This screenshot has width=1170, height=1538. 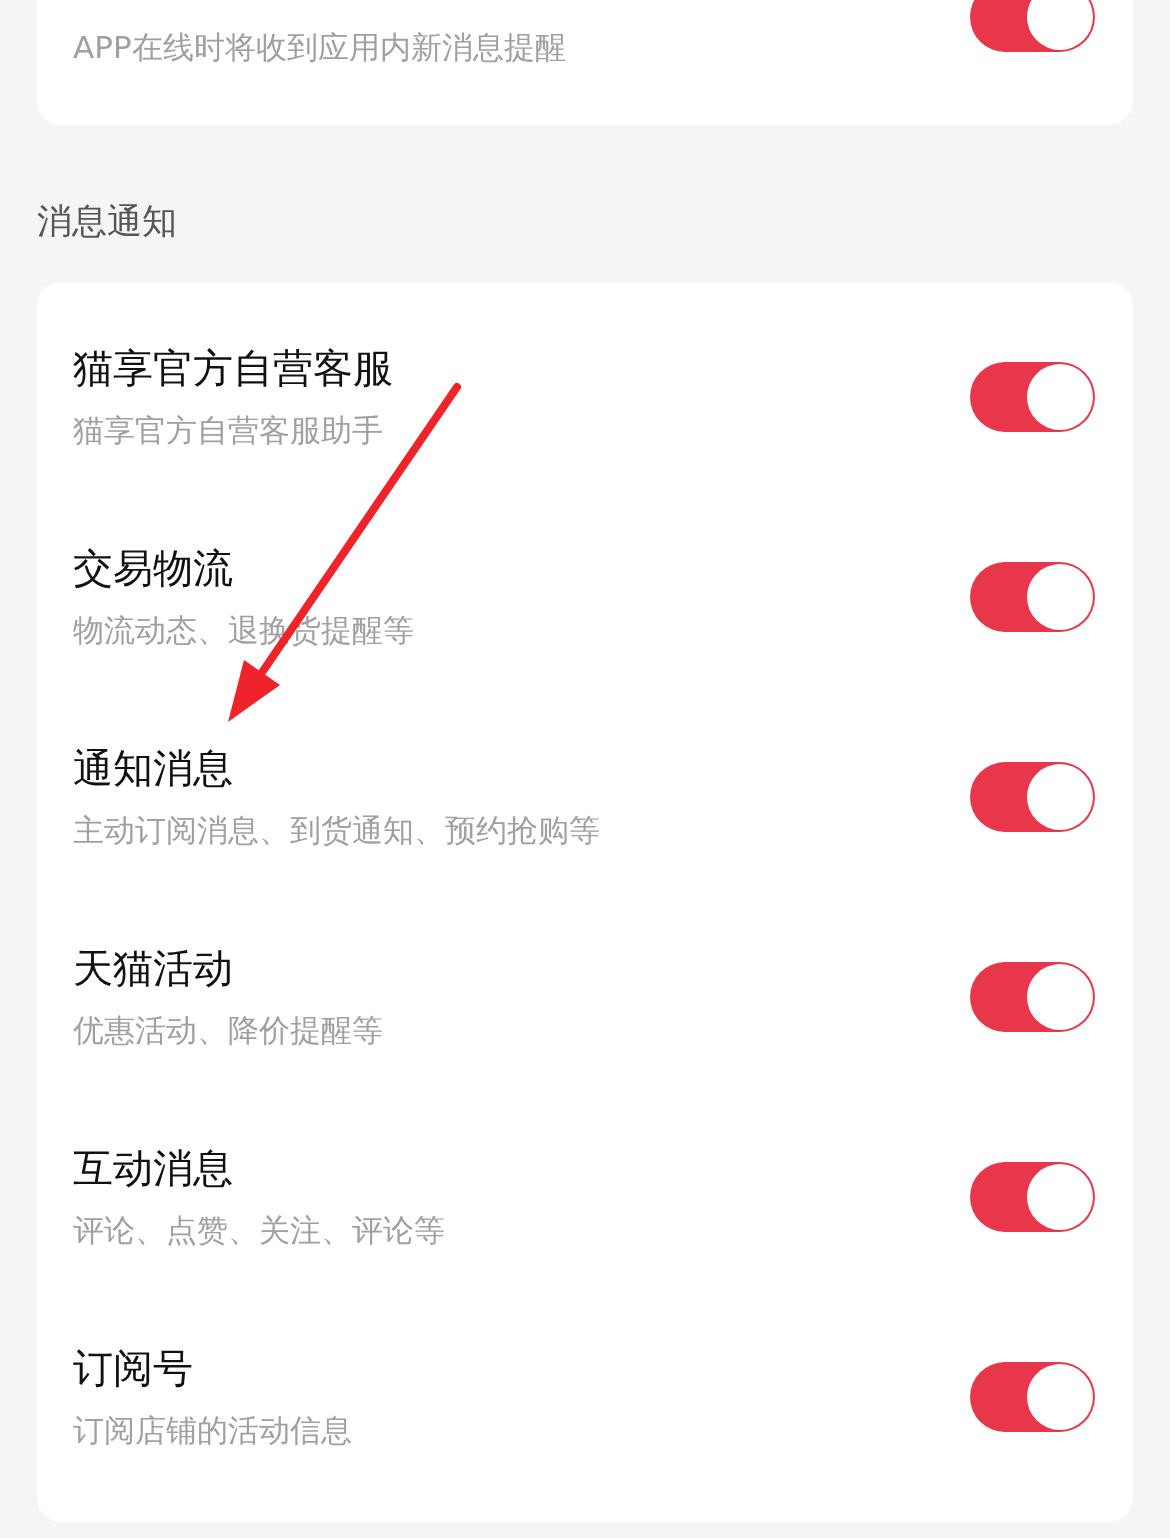 What do you see at coordinates (212, 1430) in the screenshot?
I see `setting-description: 订阅店铺的活动信息` at bounding box center [212, 1430].